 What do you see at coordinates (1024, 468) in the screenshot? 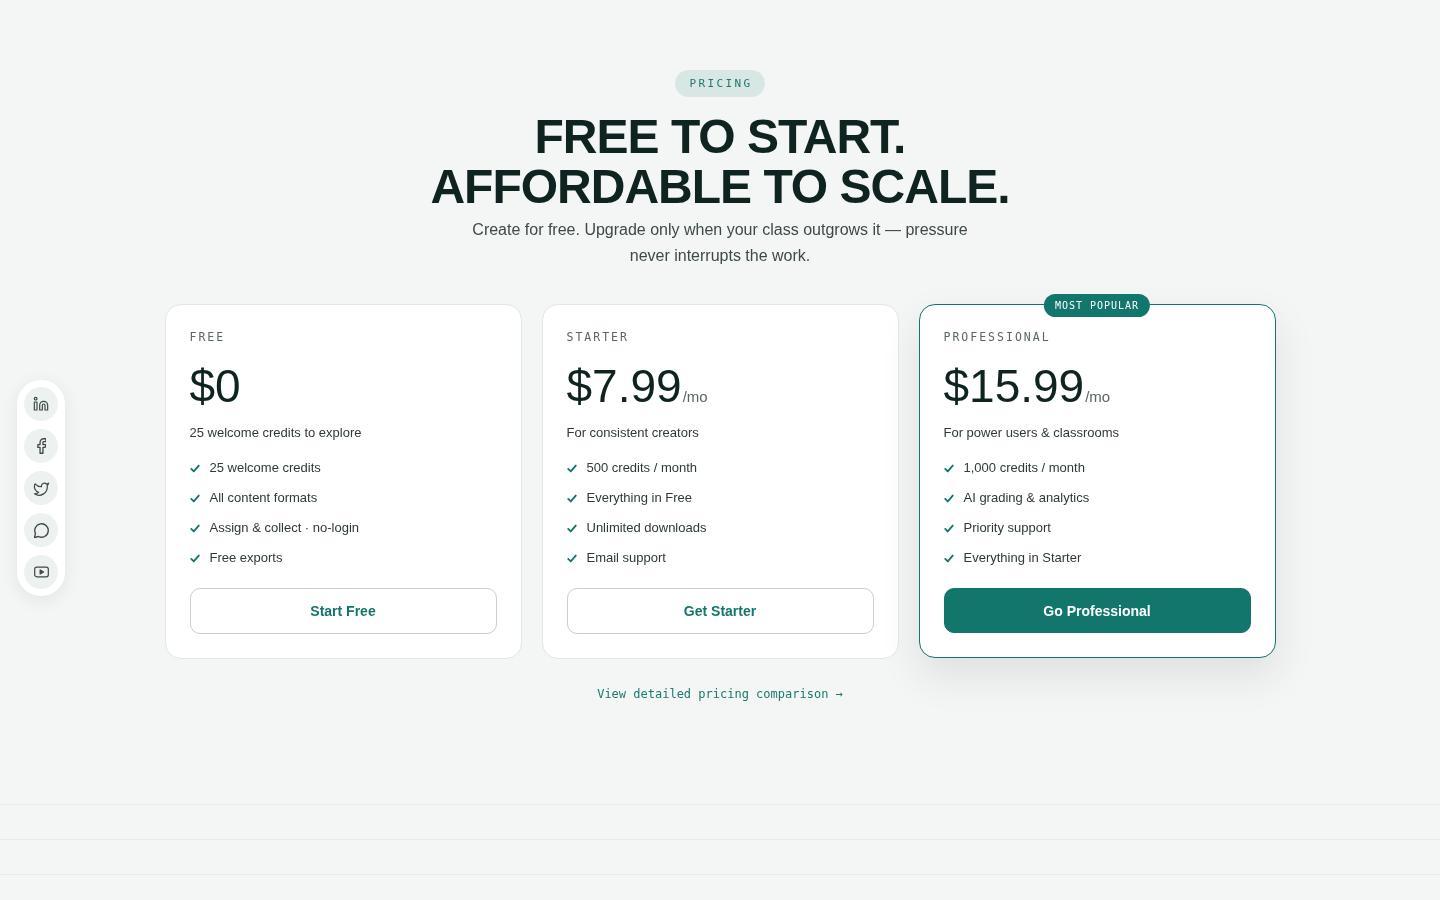
I see `feature-text: 1,000 credits / month` at bounding box center [1024, 468].